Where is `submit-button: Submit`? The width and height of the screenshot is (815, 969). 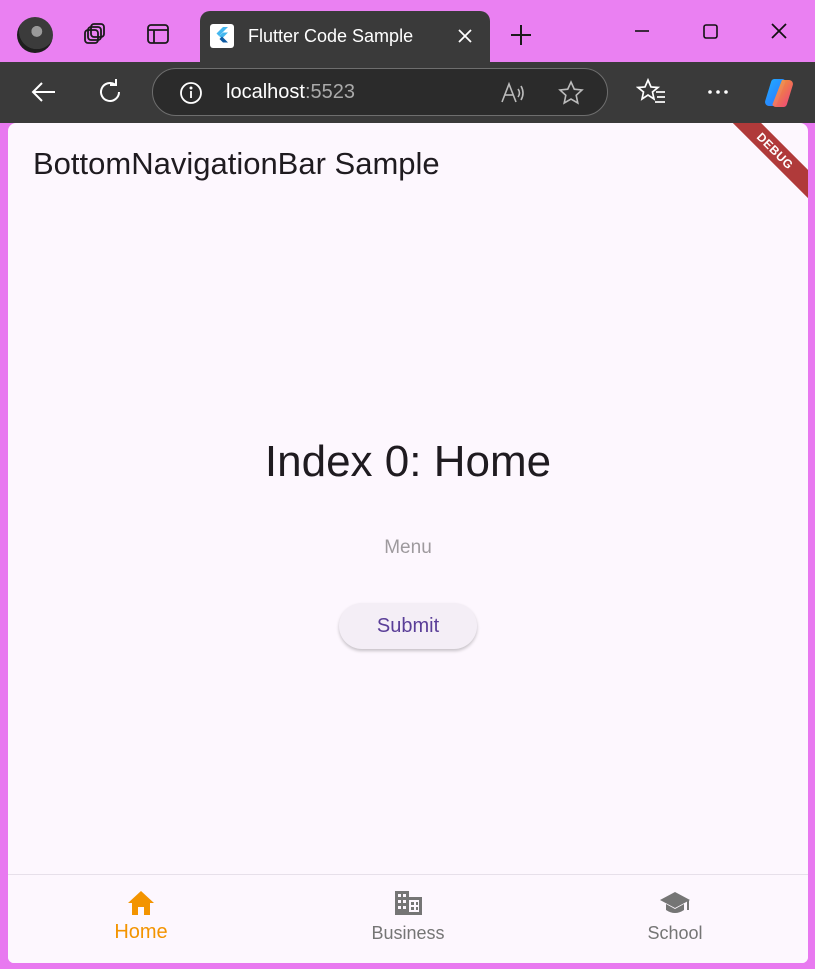
submit-button: Submit is located at coordinates (408, 626).